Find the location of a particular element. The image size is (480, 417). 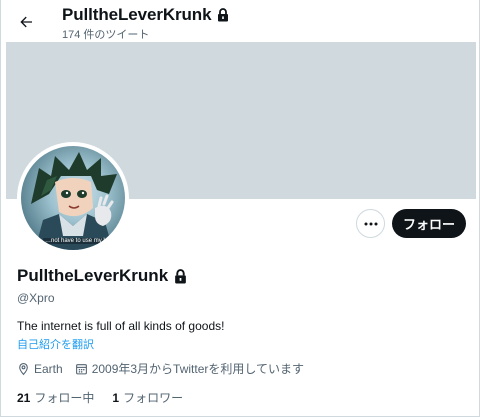

avatar-illustration is located at coordinates (74, 201).